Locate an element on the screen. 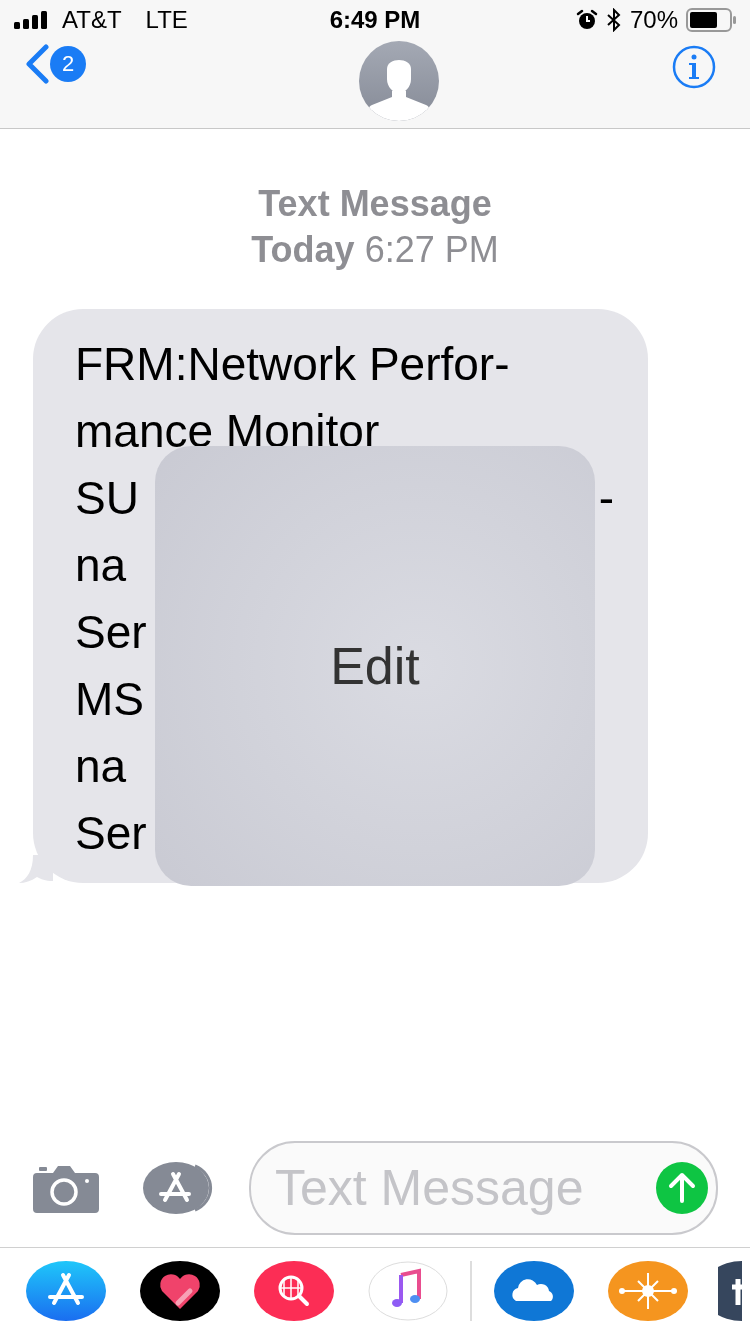  hub-icon is located at coordinates (648, 1291).